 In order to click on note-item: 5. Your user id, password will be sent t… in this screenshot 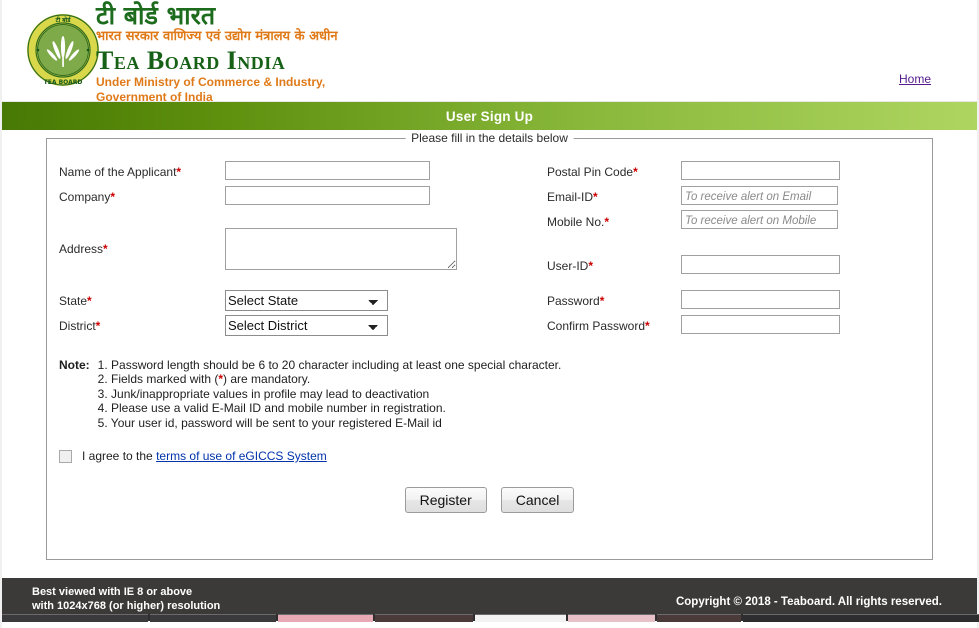, I will do `click(269, 422)`.